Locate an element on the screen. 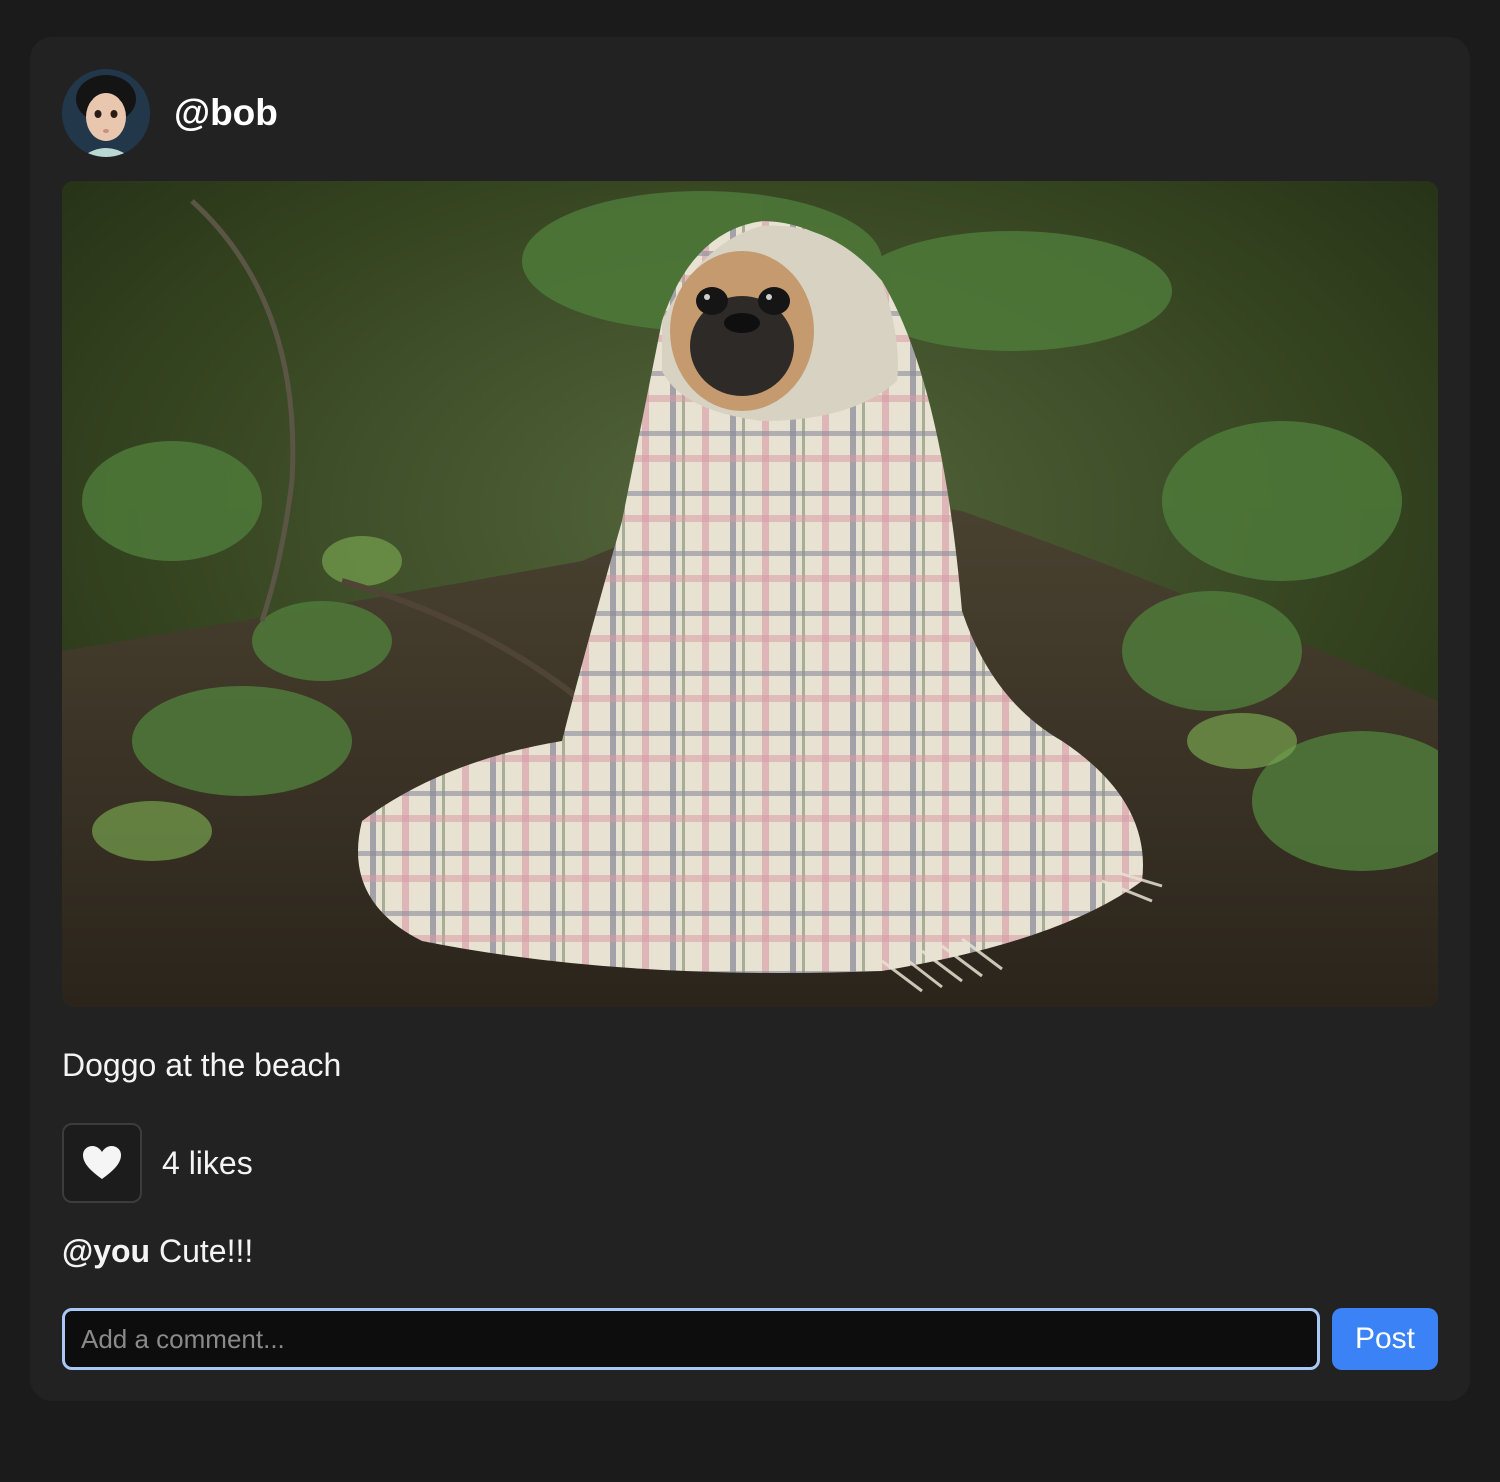 The image size is (1500, 1482). heart-icon is located at coordinates (102, 1162).